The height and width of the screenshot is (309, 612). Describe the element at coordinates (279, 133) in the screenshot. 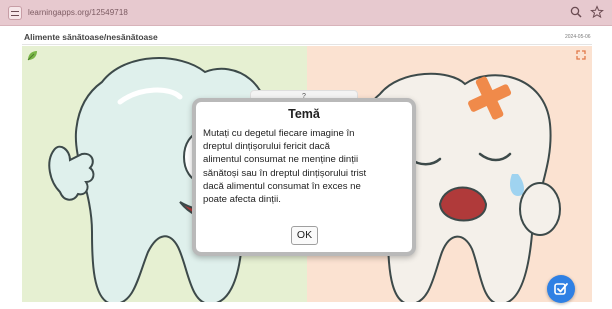

I see `dialog-text-line: Mutați cu degetul fiecare imagine în` at that location.